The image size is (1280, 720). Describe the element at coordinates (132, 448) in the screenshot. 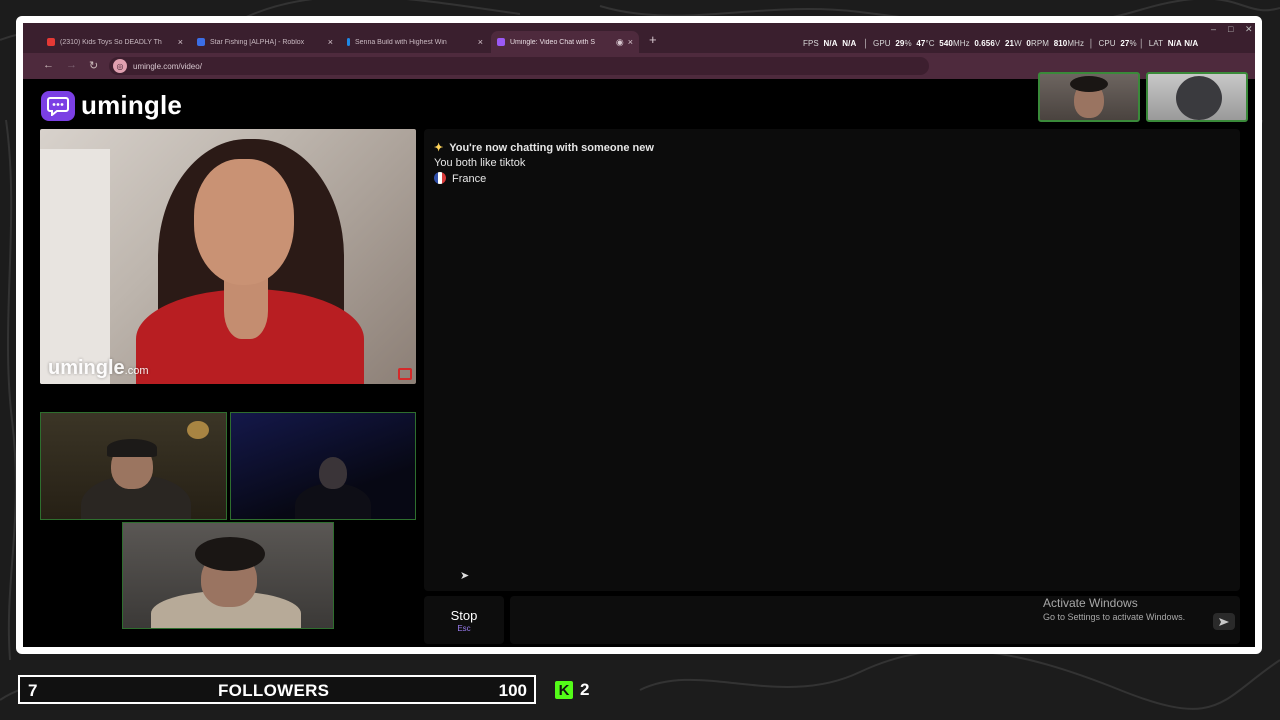

I see `beanie` at that location.